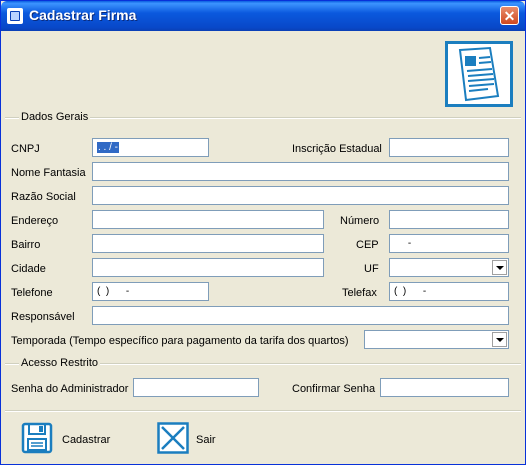  Describe the element at coordinates (208, 243) in the screenshot. I see `bairro-field` at that location.